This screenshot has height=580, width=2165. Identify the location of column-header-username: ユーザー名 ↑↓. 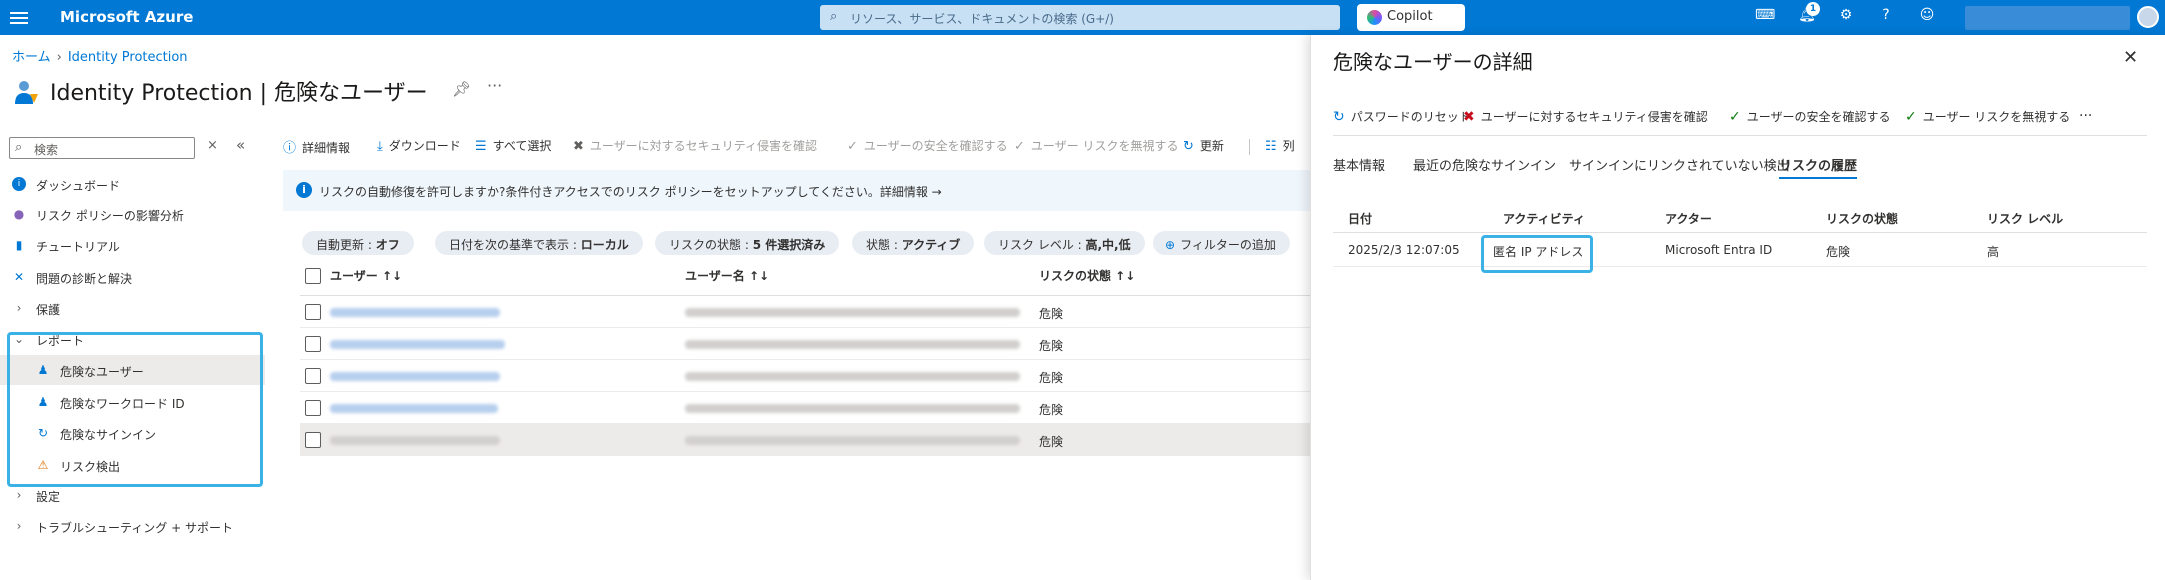
(727, 275).